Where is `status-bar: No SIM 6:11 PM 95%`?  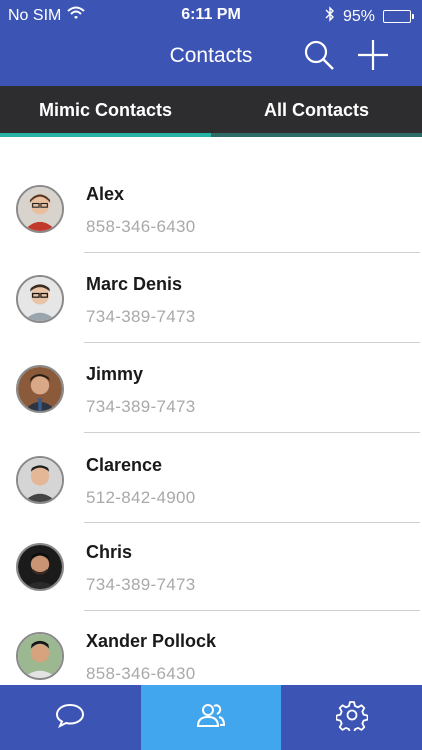
status-bar: No SIM 6:11 PM 95% is located at coordinates (211, 15).